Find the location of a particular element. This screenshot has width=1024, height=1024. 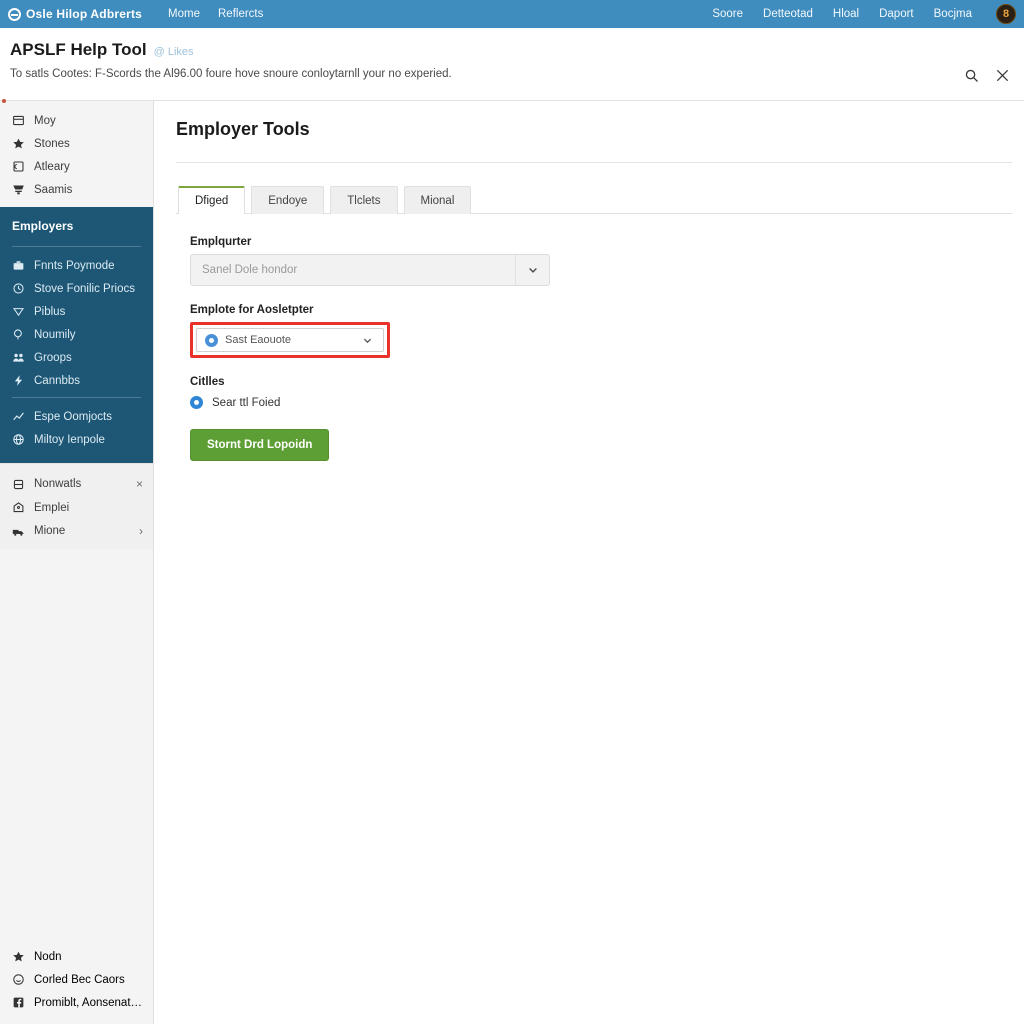

top-nav-right-links: Soore Detteotad Hloal Daport Bocjma 8 is located at coordinates (864, 14).